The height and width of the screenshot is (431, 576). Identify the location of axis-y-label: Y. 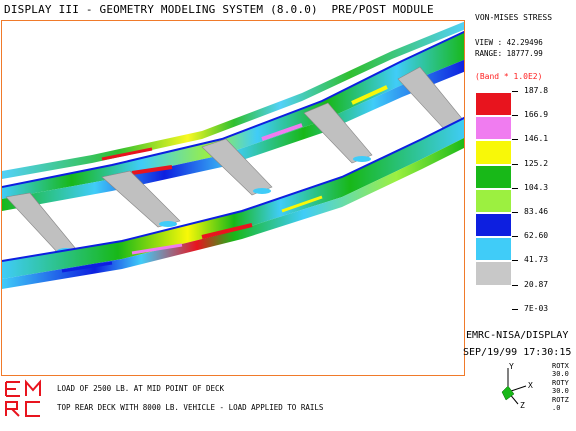
(511, 366).